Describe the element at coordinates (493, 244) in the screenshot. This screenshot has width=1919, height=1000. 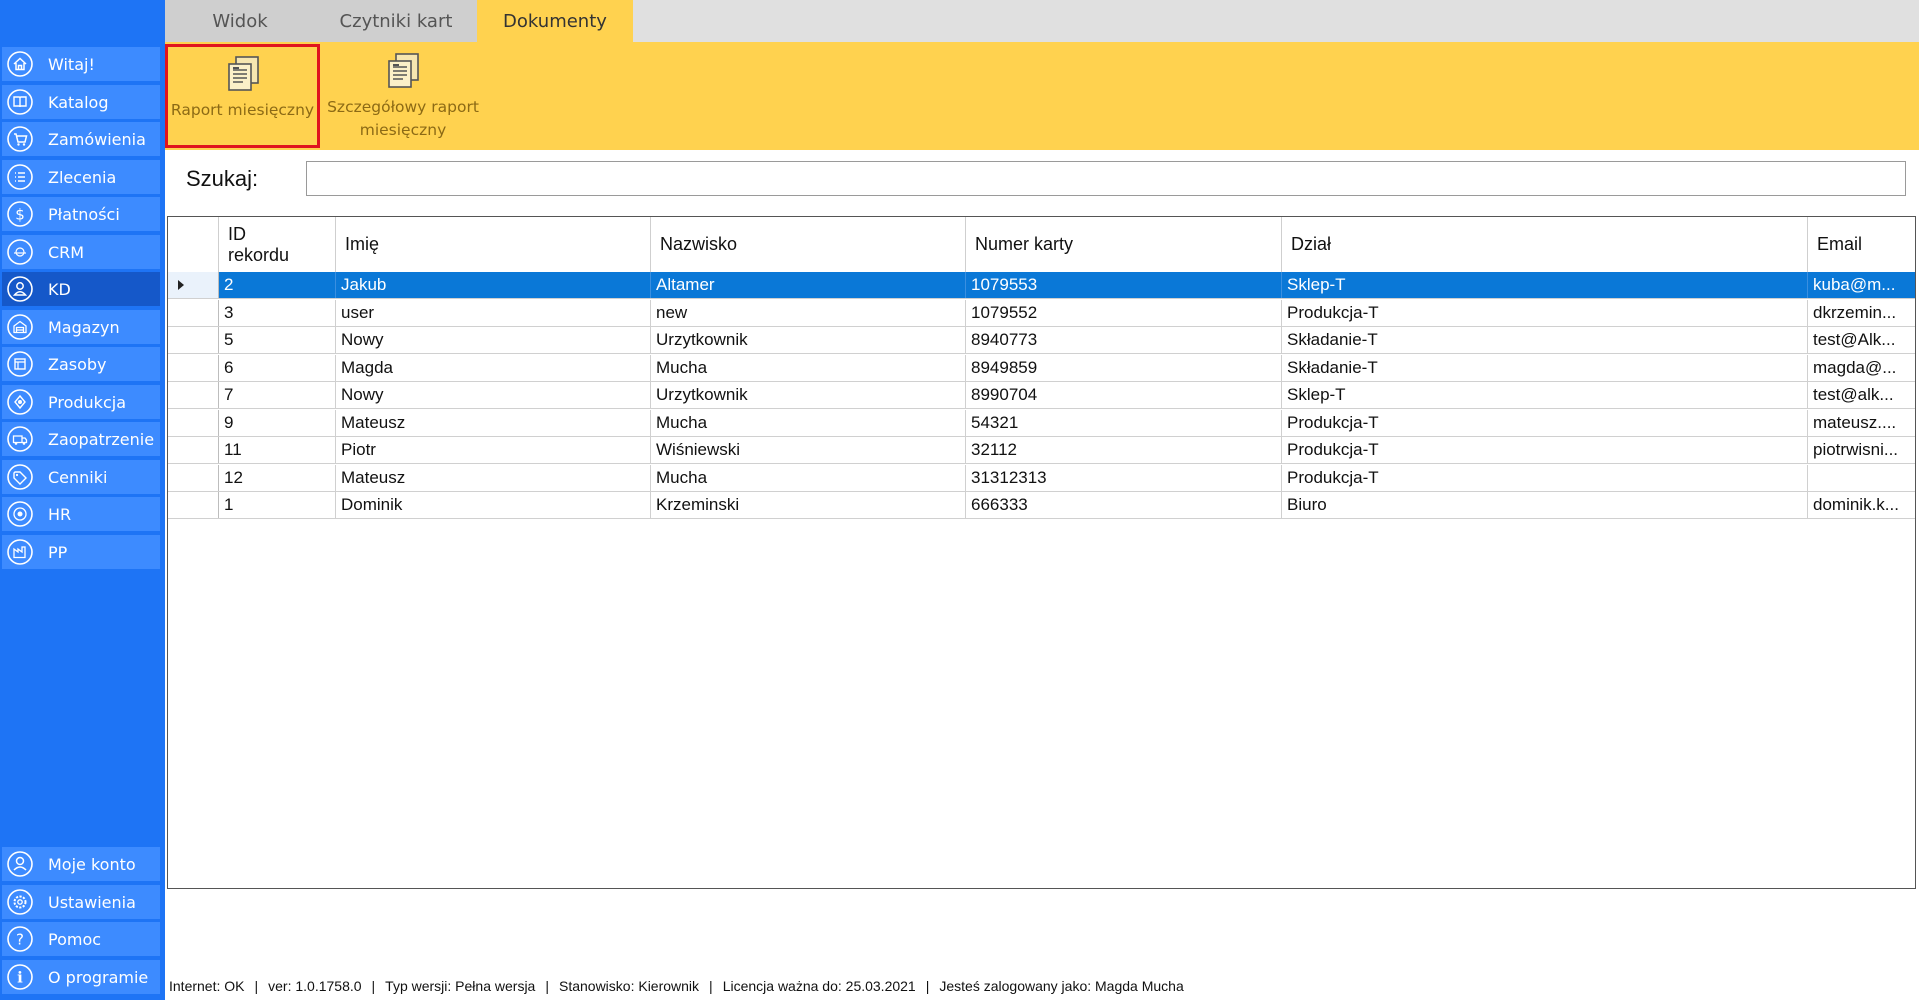
I see `column-header-imie: Imię` at that location.